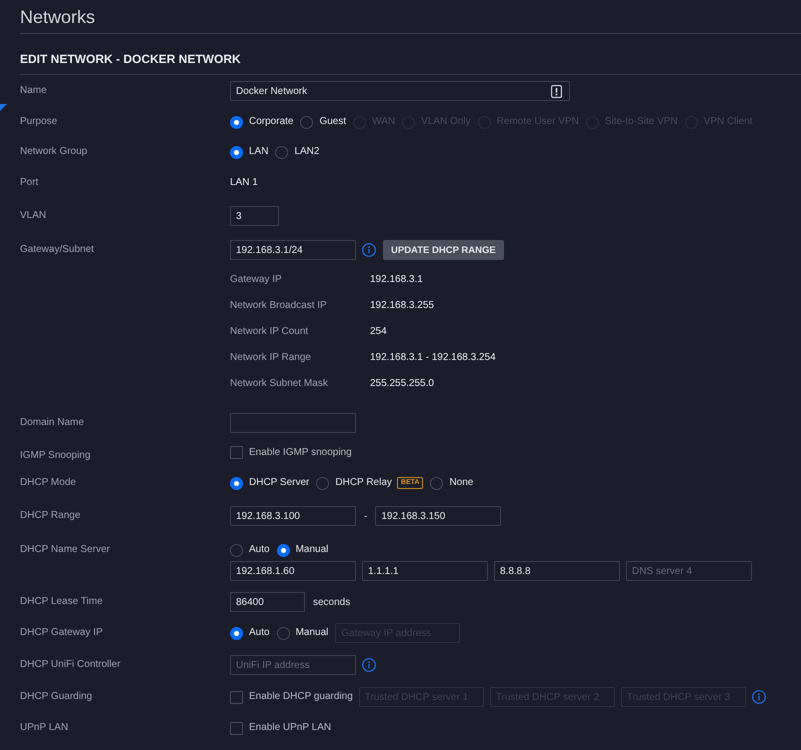 The height and width of the screenshot is (750, 801). Describe the element at coordinates (300, 452) in the screenshot. I see `checkbox-label: Enable IGMP snooping` at that location.